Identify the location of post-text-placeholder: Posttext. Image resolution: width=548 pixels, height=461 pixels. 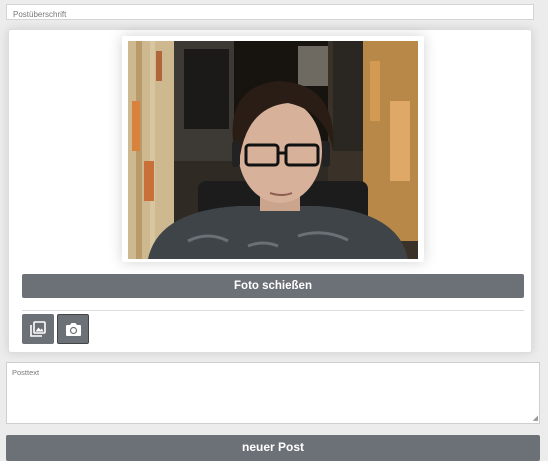
(26, 372).